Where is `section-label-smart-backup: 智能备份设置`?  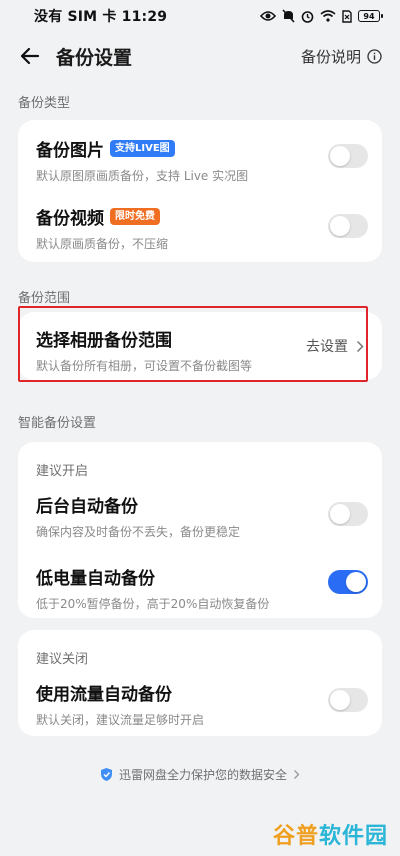
section-label-smart-backup: 智能备份设置 is located at coordinates (57, 423).